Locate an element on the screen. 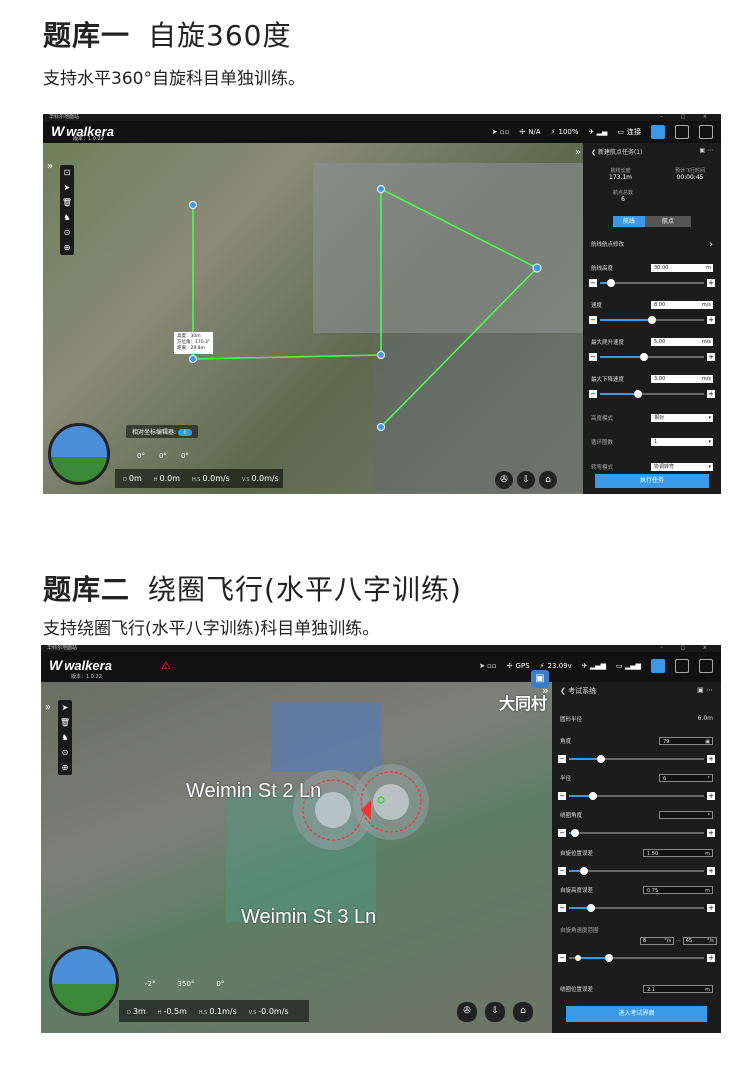 The width and height of the screenshot is (755, 1076). target-icon: ⊡ is located at coordinates (67, 172).